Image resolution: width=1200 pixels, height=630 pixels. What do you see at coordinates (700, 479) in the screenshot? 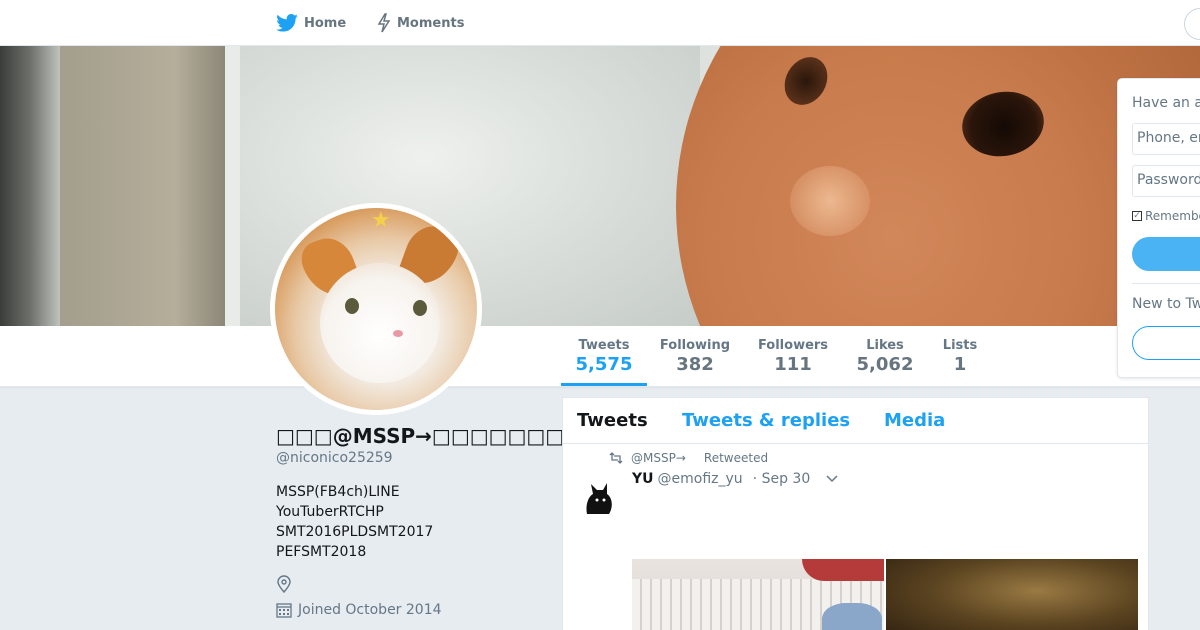
I see `tweet-author-handle: @emofiz_yu` at bounding box center [700, 479].